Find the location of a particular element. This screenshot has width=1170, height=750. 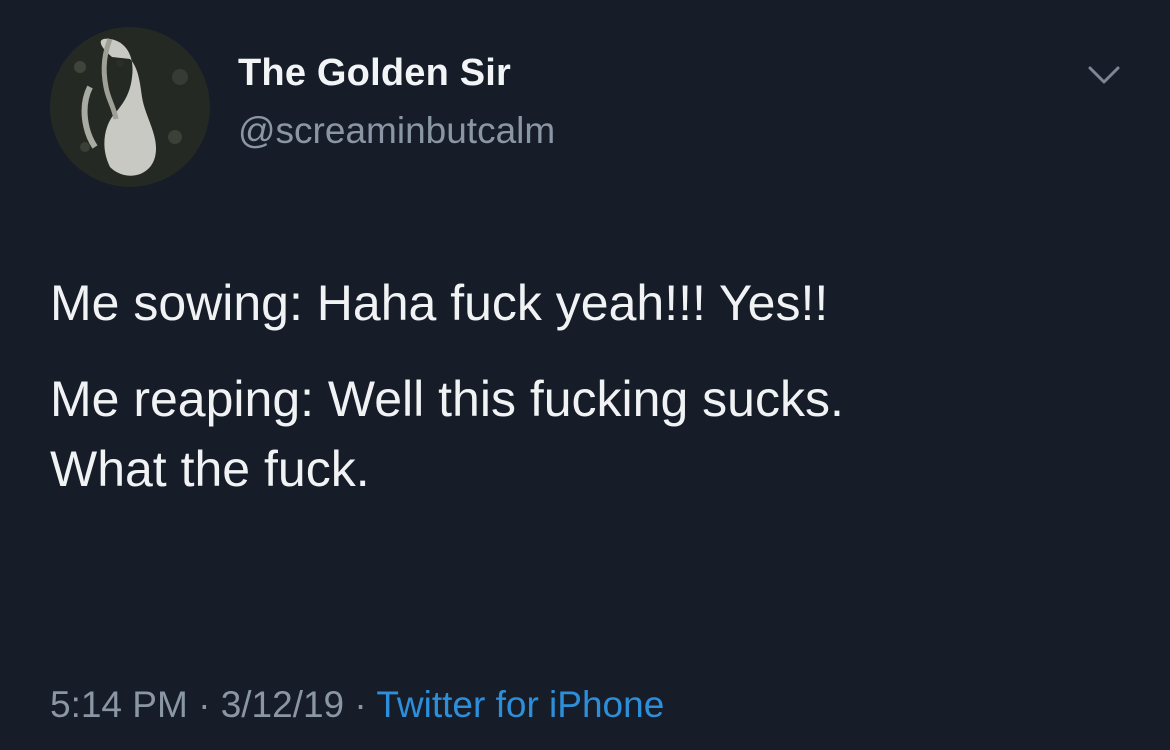

tweet-source-link: Twitter for iPhone is located at coordinates (520, 704).